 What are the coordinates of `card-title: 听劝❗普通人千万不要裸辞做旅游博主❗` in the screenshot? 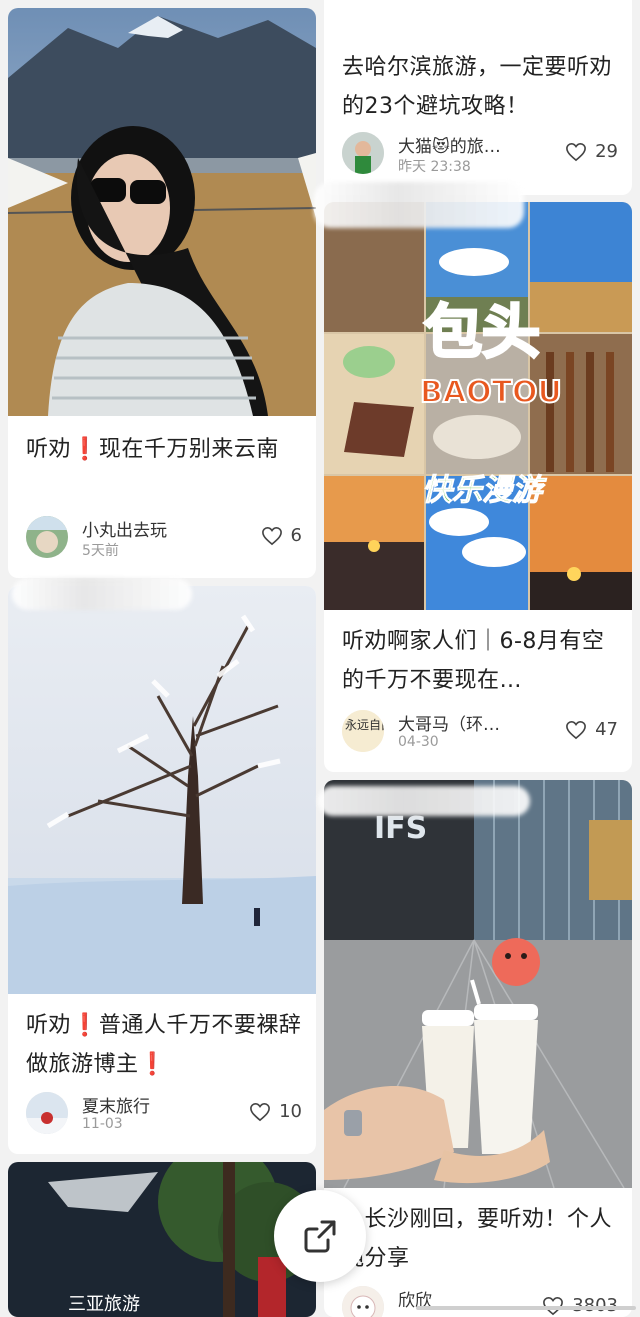 It's located at (164, 1045).